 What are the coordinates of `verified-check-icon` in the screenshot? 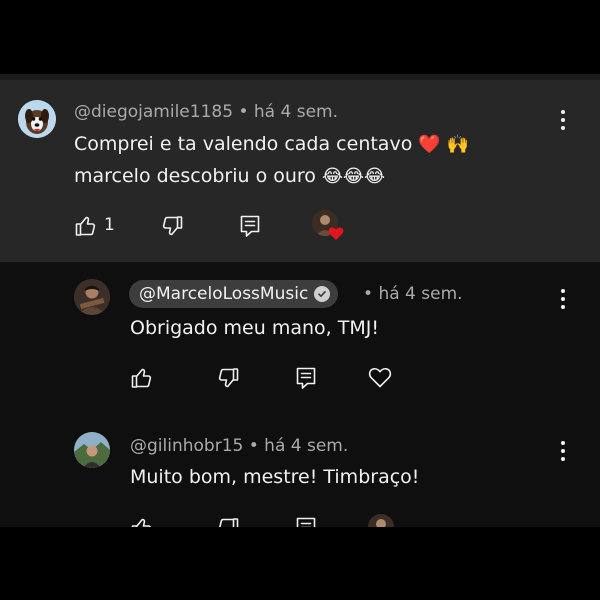 It's located at (322, 294).